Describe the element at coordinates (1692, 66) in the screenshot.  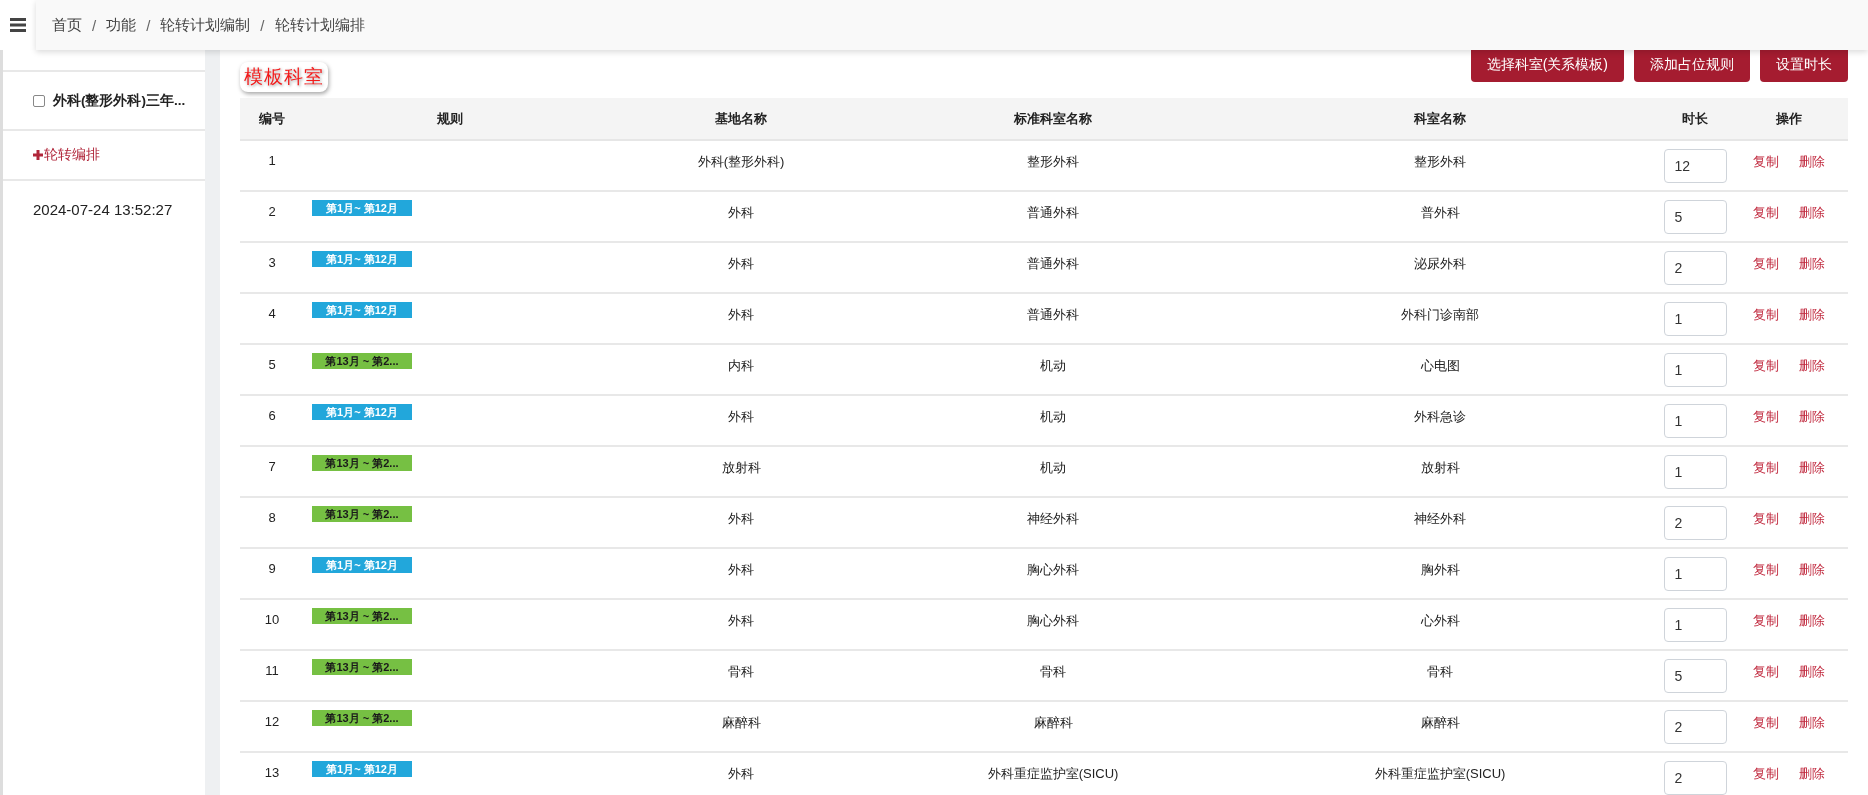
I see `toolbar-button: 添加占位规则` at that location.